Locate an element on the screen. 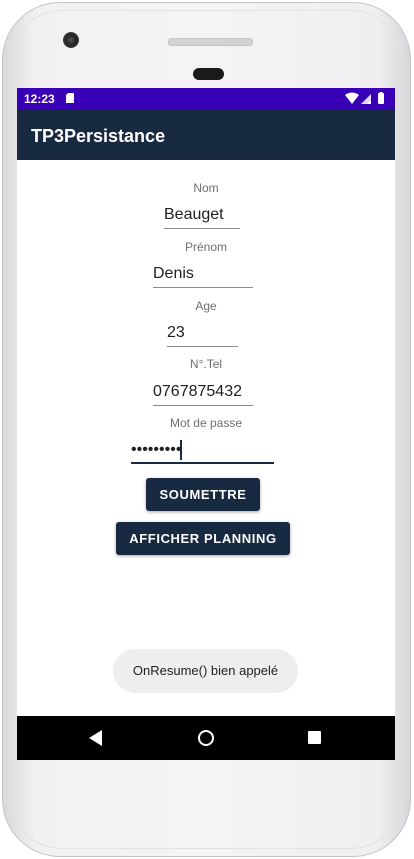 The height and width of the screenshot is (859, 414). status-bar: 12:23 is located at coordinates (206, 99).